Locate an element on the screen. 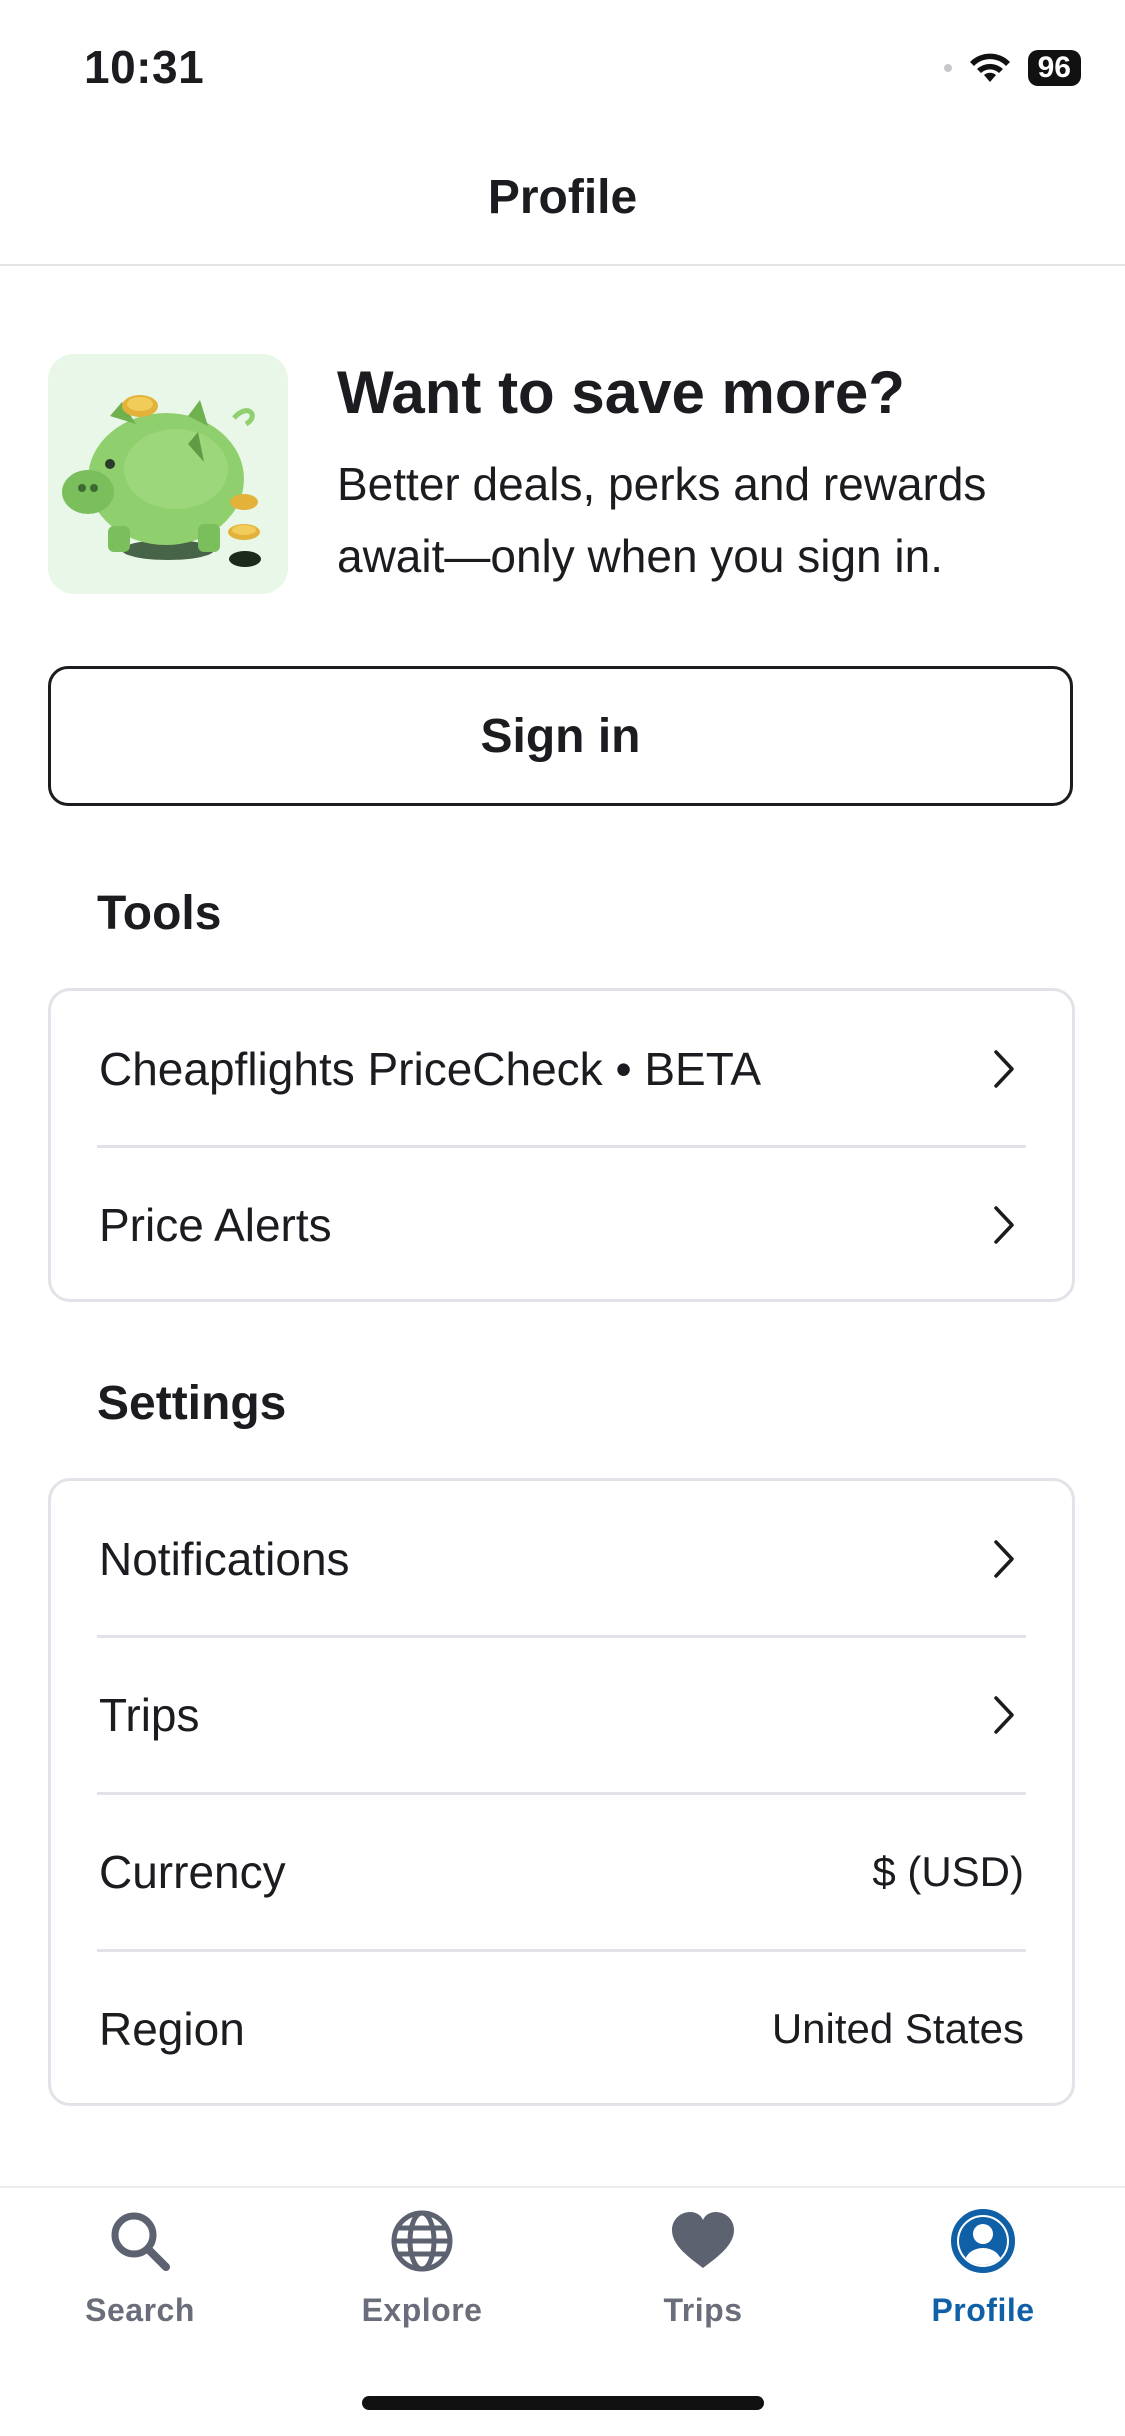 The height and width of the screenshot is (2436, 1125). sign-in-button: Sign in is located at coordinates (560, 736).